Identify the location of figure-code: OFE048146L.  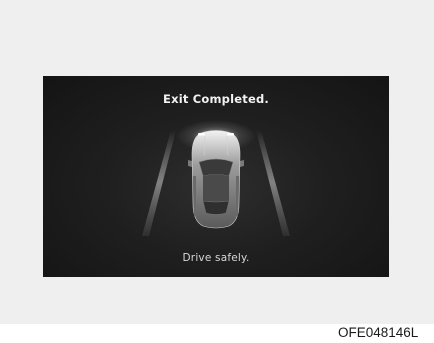
(378, 332).